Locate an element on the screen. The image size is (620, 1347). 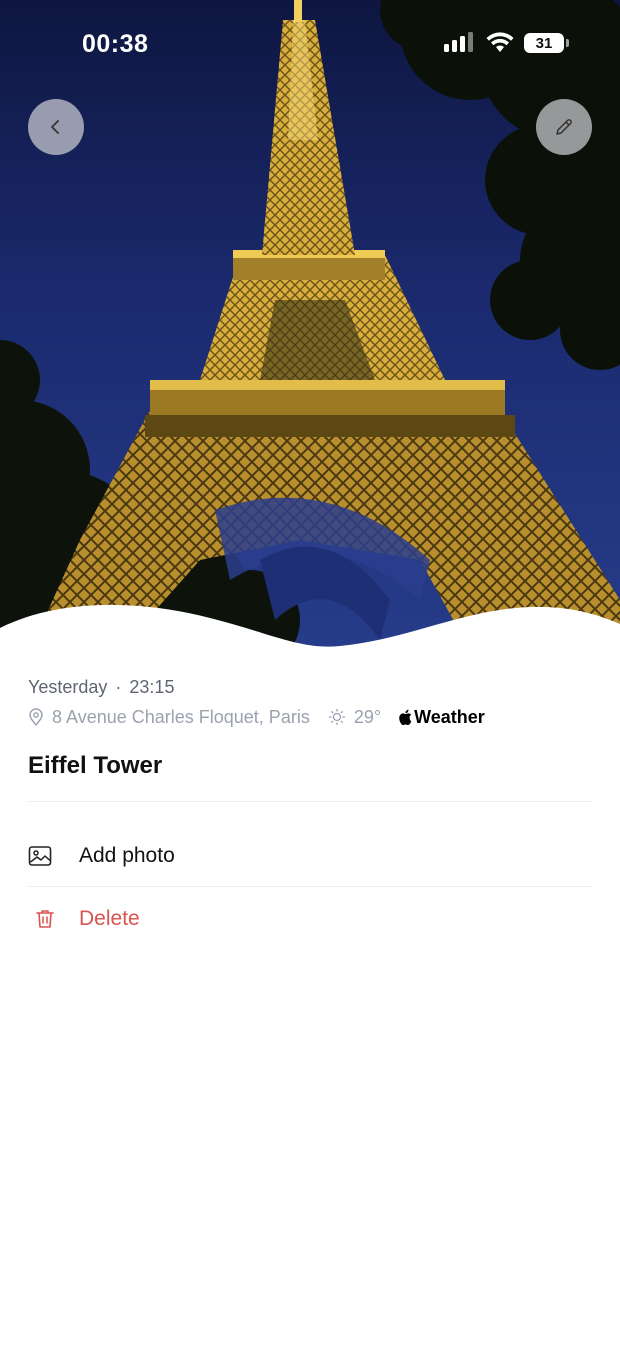
location-address: 8 Avenue Charles Floquet, Paris is located at coordinates (181, 717).